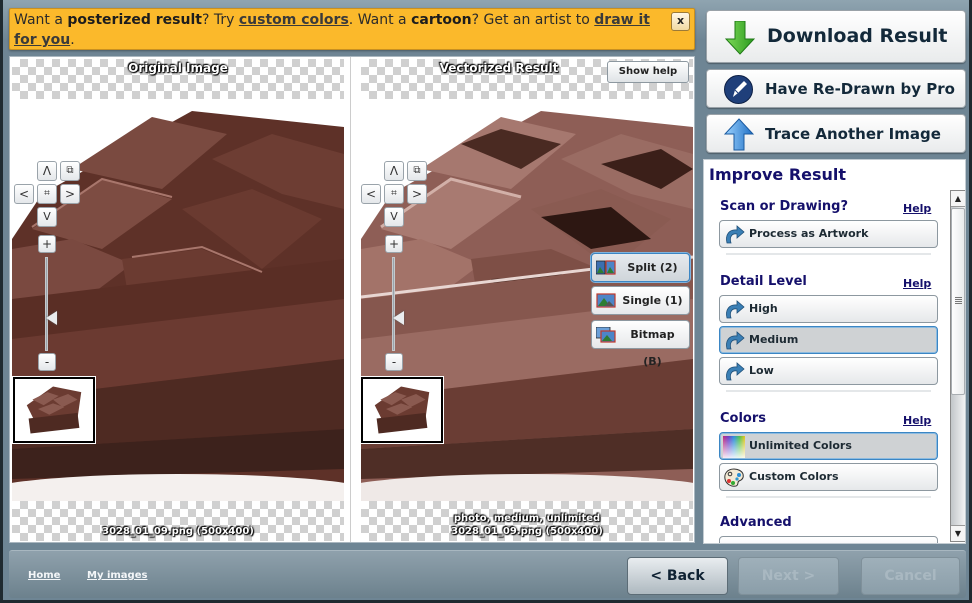  I want to click on detail-low-label: Low, so click(761, 370).